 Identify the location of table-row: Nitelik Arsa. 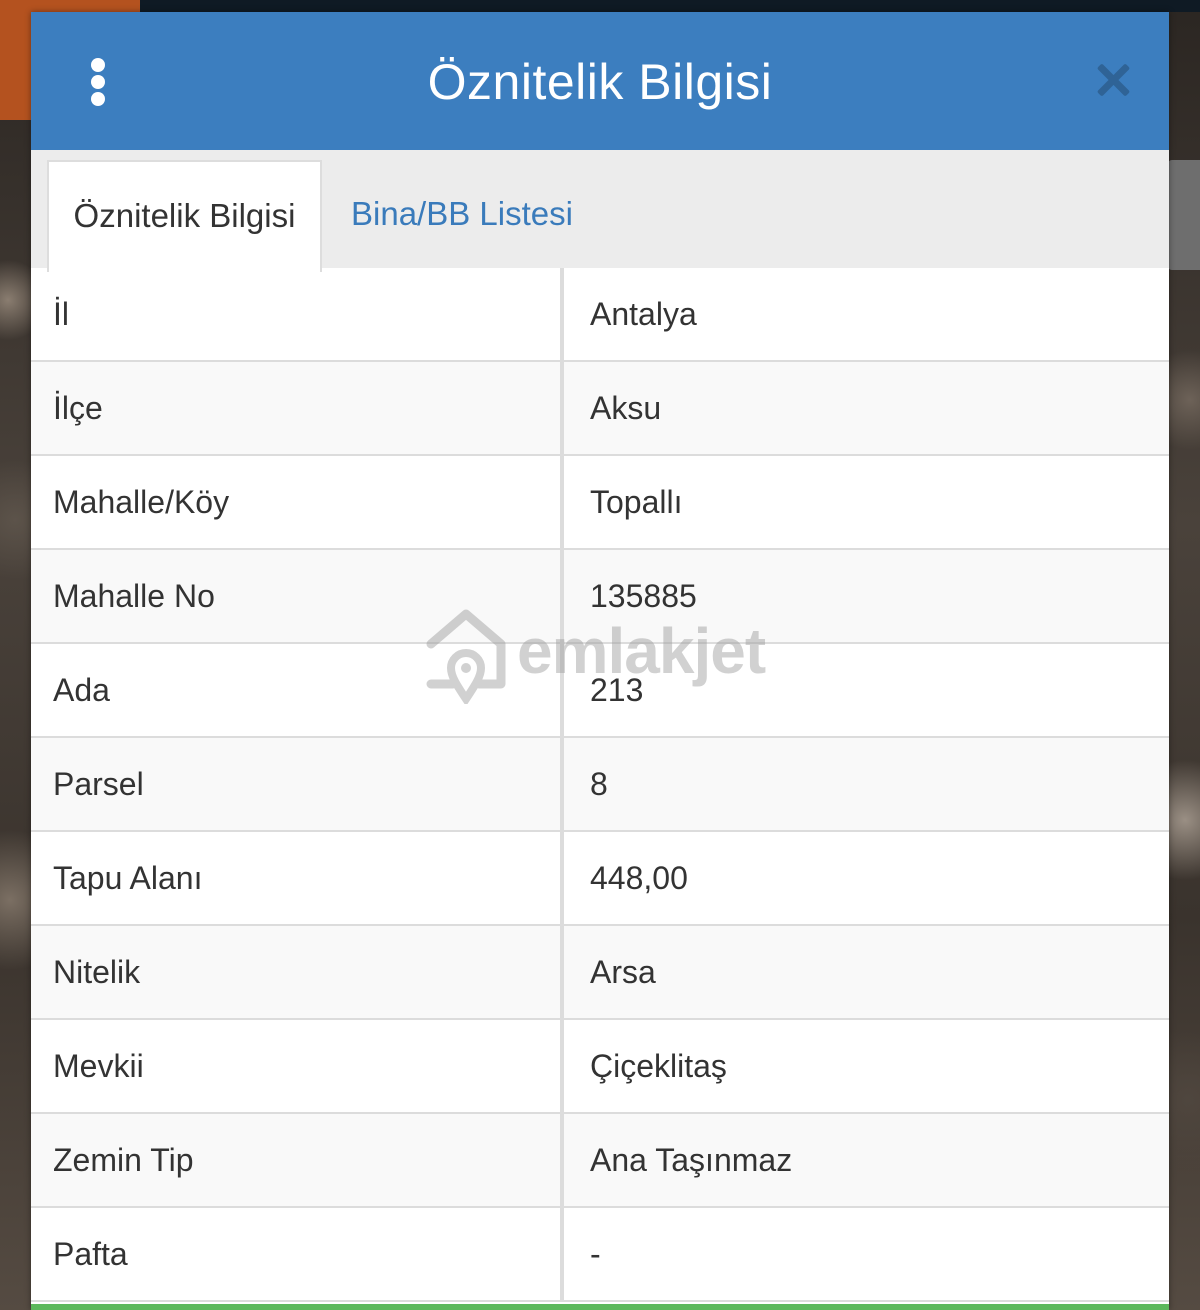
(600, 973).